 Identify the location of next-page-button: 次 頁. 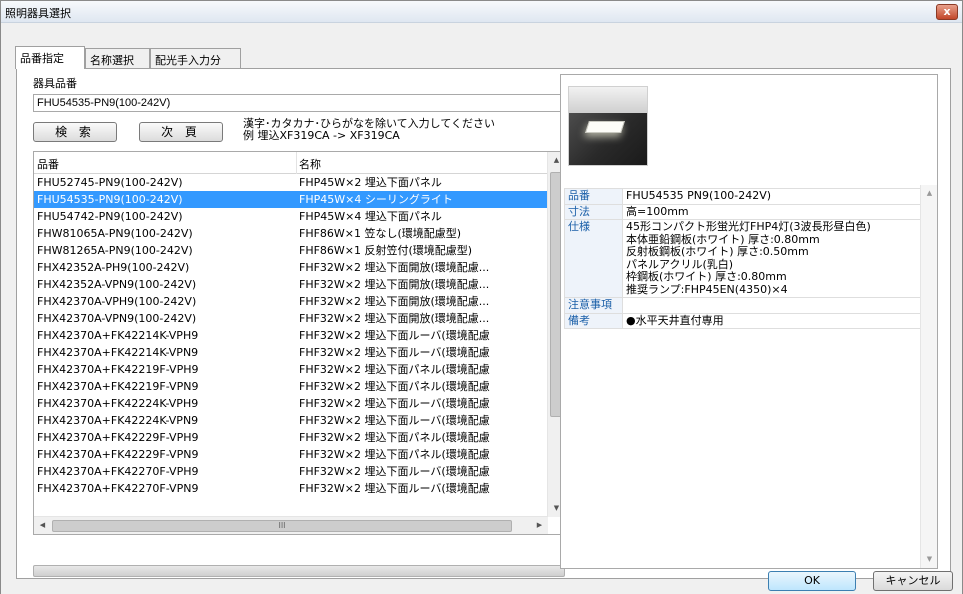
(181, 132).